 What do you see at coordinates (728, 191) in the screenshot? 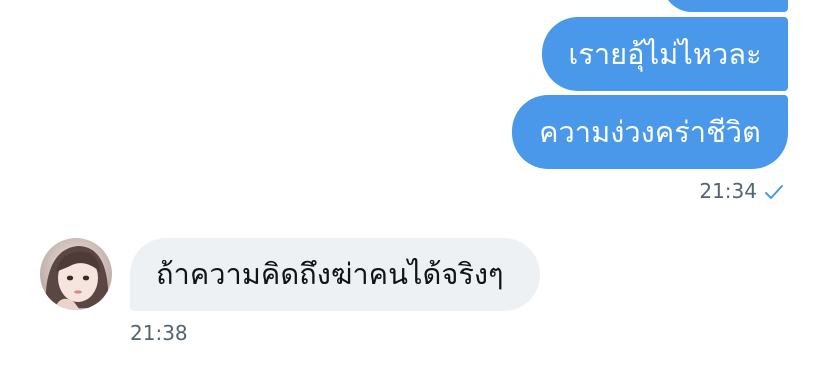
I see `message-timestamp: 21:34` at bounding box center [728, 191].